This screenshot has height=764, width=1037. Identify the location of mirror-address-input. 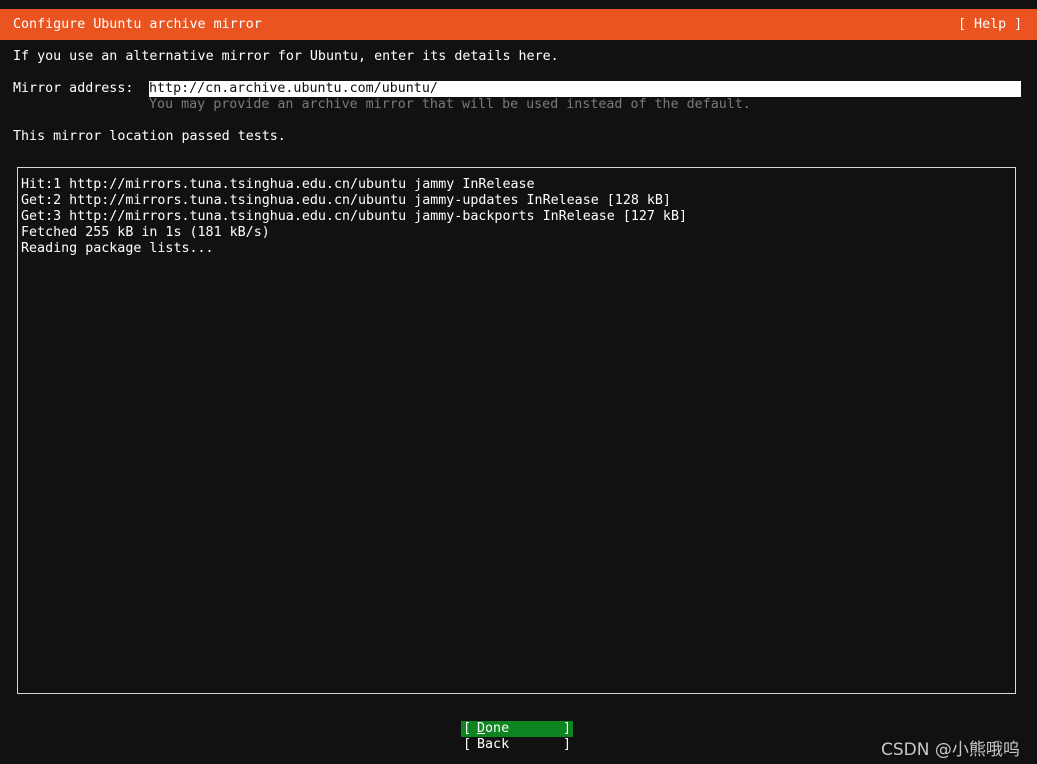
(585, 89).